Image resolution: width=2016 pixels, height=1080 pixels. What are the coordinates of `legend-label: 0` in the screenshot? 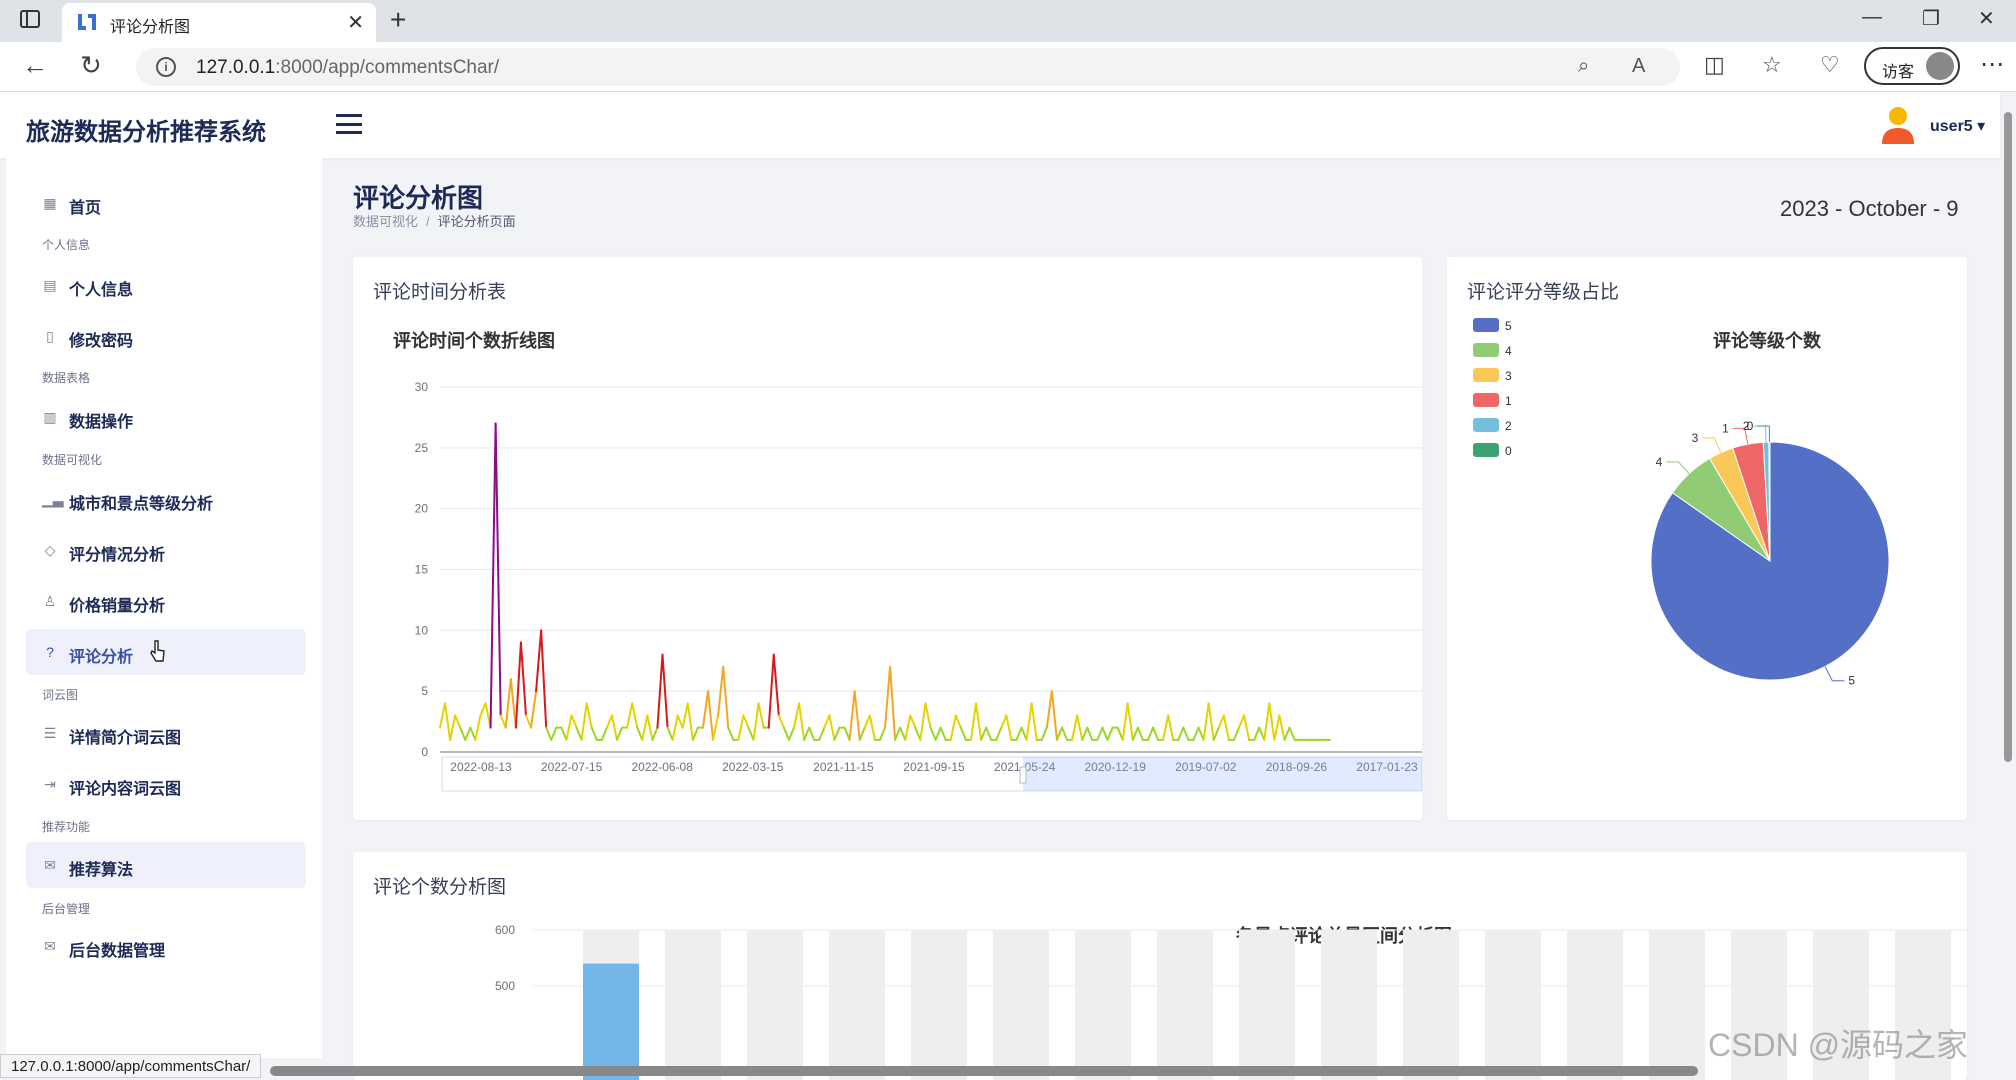 It's located at (1508, 451).